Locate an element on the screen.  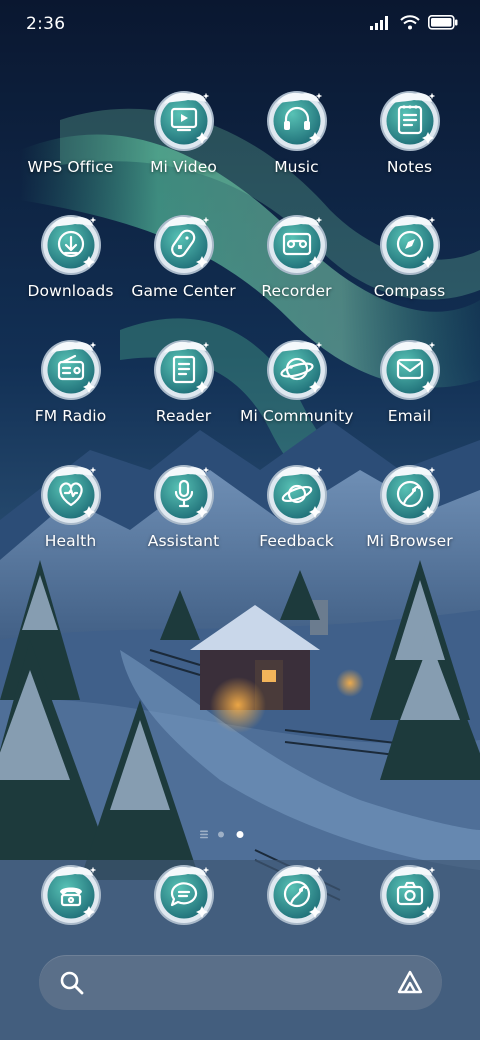
app-label: Feedback is located at coordinates (296, 541).